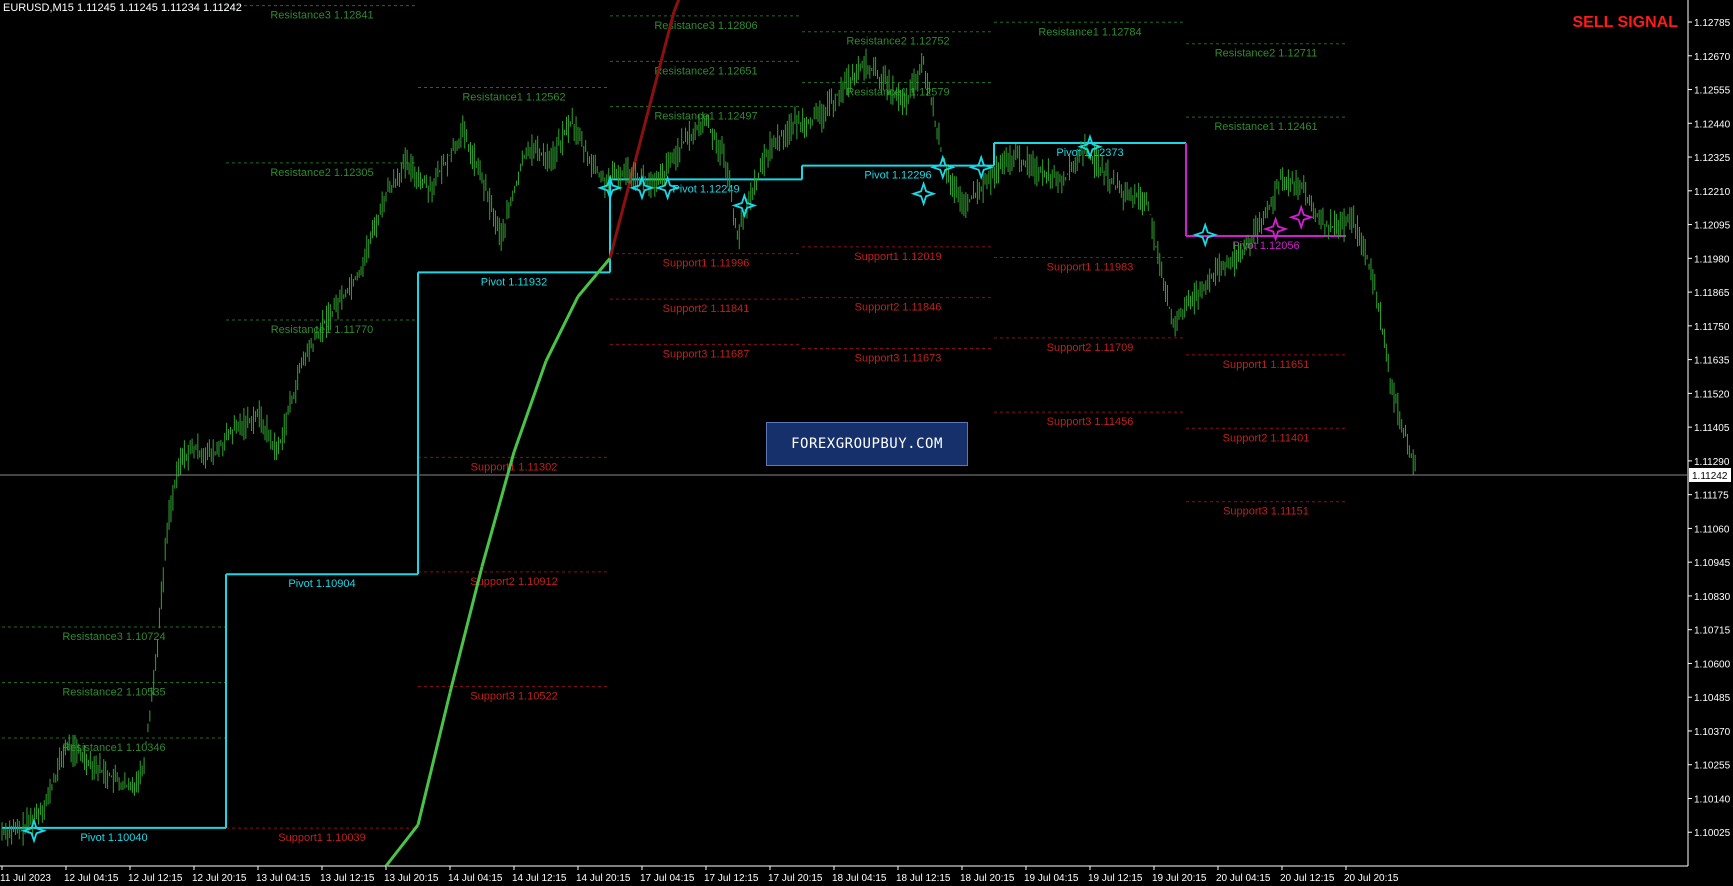  I want to click on y-tick-label: 1.10370, so click(1712, 732).